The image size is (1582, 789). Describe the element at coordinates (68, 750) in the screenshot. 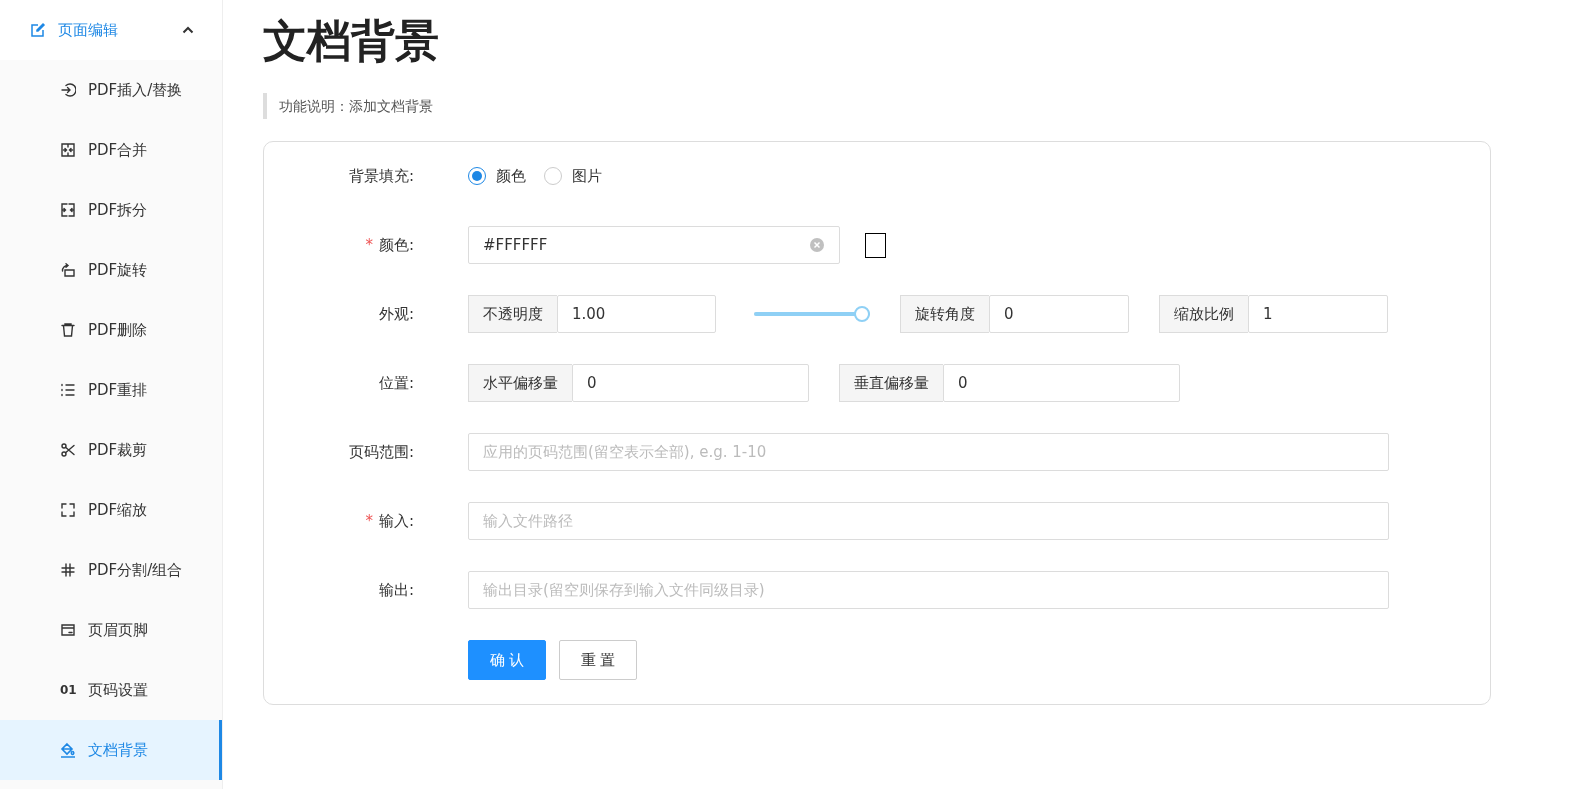

I see `paint-bucket-icon` at that location.